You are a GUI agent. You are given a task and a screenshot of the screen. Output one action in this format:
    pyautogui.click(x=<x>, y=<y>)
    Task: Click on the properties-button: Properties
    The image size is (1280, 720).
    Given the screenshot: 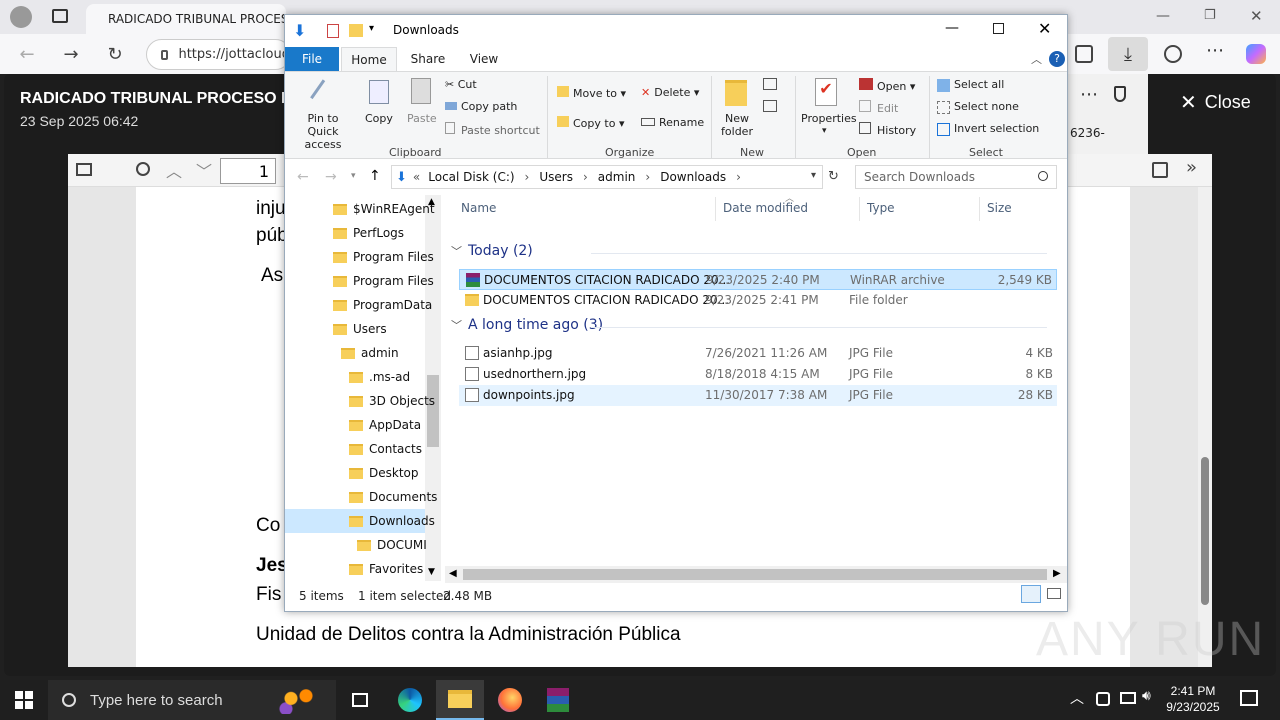 What is the action you would take?
    pyautogui.click(x=829, y=118)
    